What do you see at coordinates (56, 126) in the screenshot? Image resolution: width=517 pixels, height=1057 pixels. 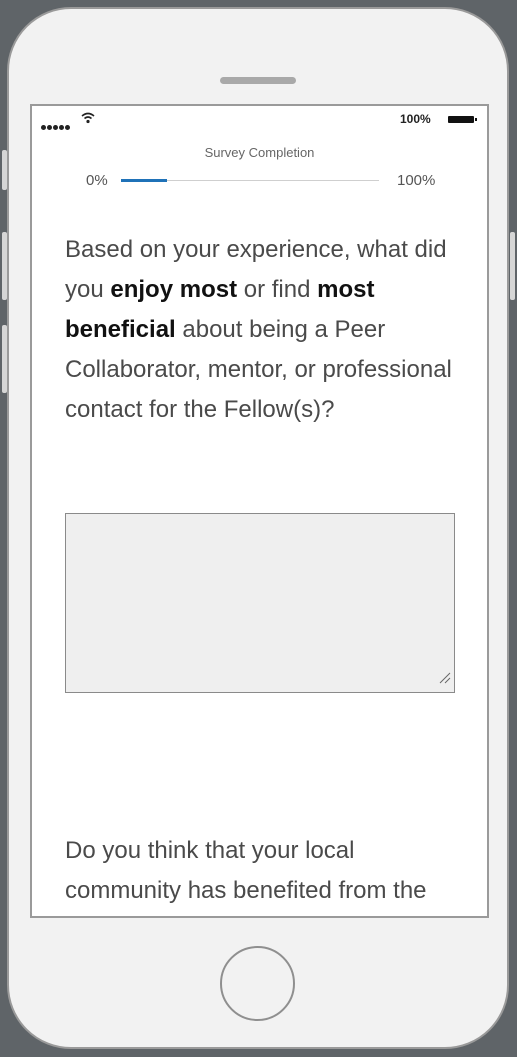 I see `signal-icon` at bounding box center [56, 126].